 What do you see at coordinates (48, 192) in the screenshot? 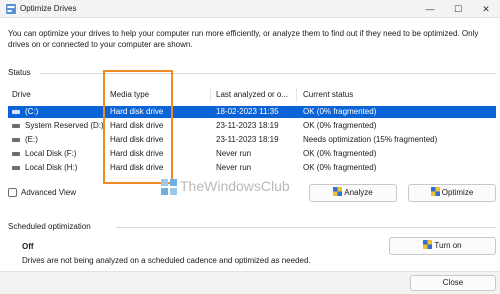
I see `advanced-view-label: Advanced View` at bounding box center [48, 192].